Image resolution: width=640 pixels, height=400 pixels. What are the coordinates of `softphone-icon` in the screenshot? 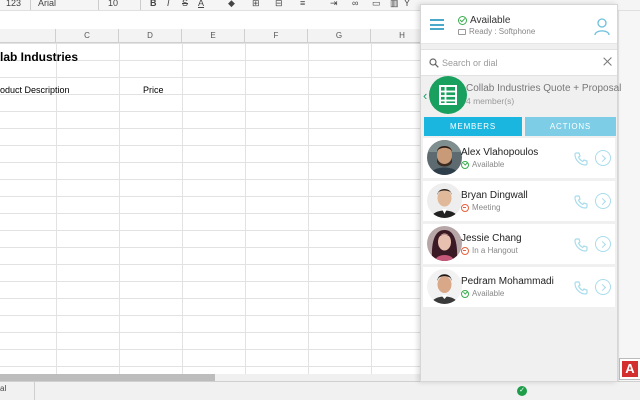 It's located at (462, 31).